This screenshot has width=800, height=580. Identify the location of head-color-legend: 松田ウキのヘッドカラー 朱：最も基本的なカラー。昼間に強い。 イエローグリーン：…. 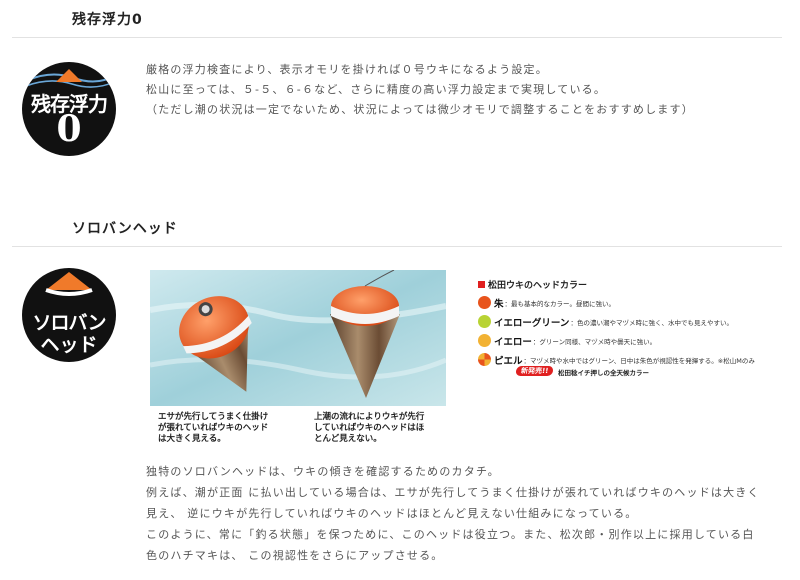
(633, 327).